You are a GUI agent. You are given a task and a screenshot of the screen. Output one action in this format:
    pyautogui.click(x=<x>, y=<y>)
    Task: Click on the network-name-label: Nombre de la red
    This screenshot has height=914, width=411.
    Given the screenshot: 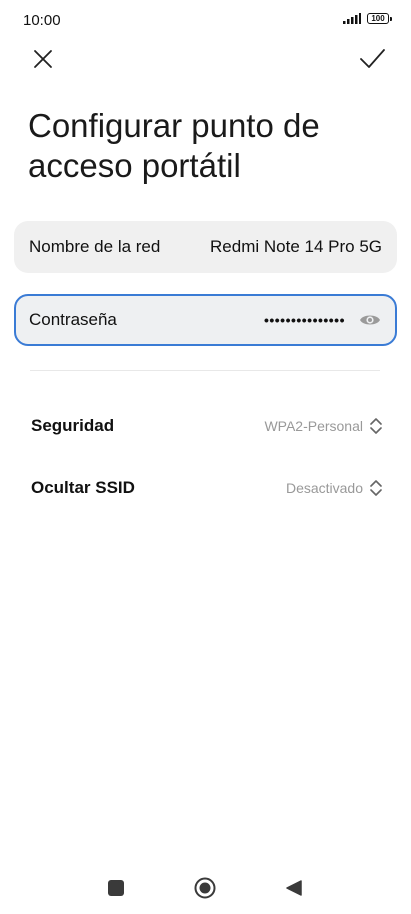 What is the action you would take?
    pyautogui.click(x=95, y=246)
    